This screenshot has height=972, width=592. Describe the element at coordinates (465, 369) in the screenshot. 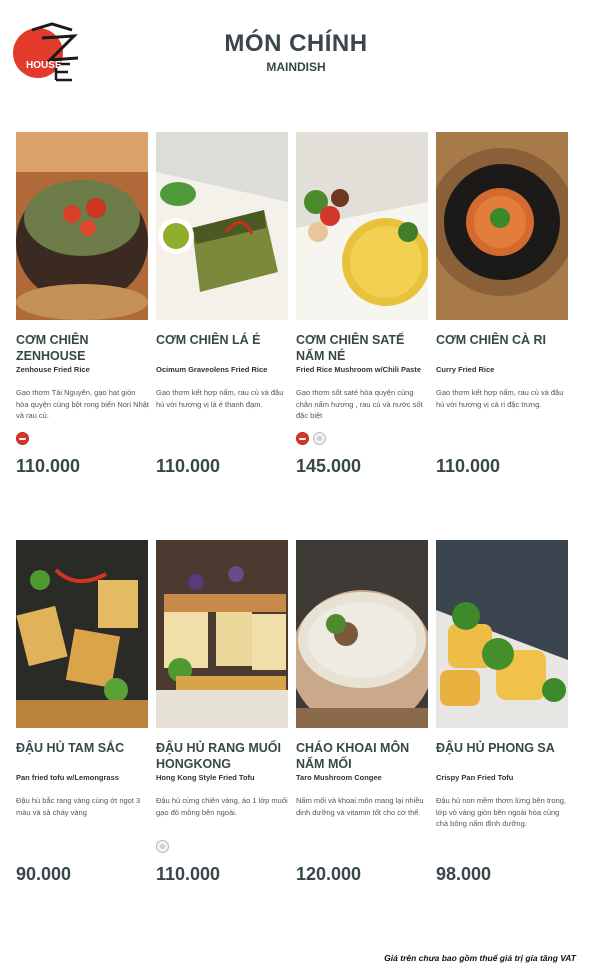

I see `dish-english-name: Curry Fried Rice` at that location.